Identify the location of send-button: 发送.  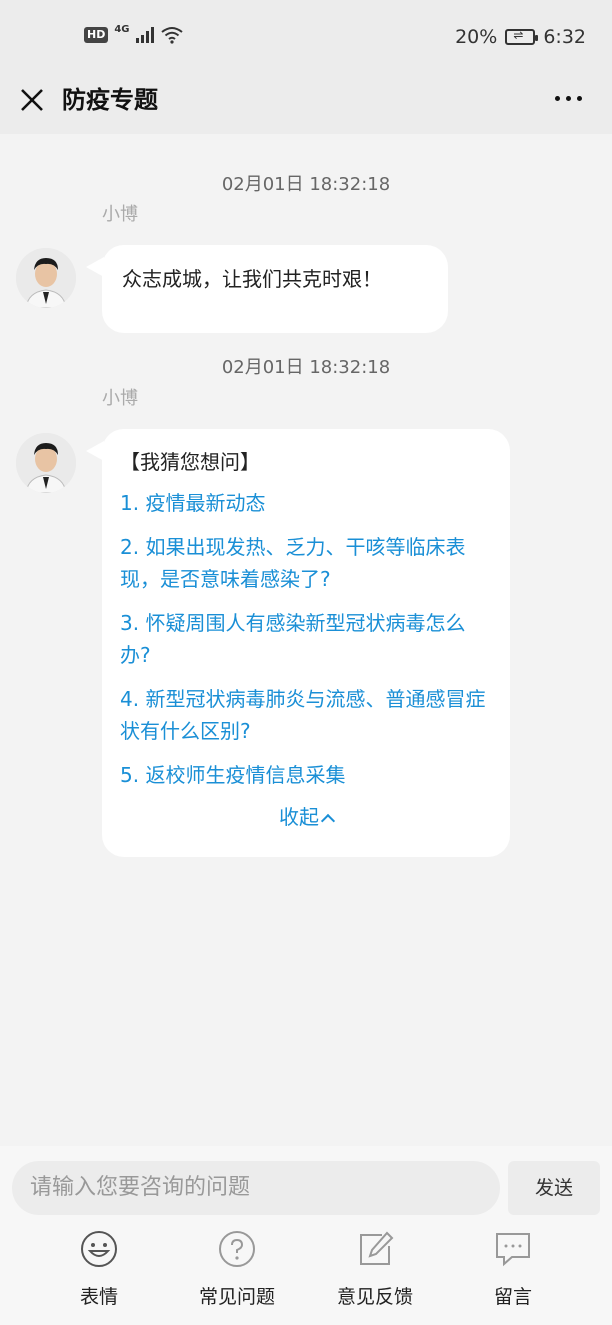
(554, 1188).